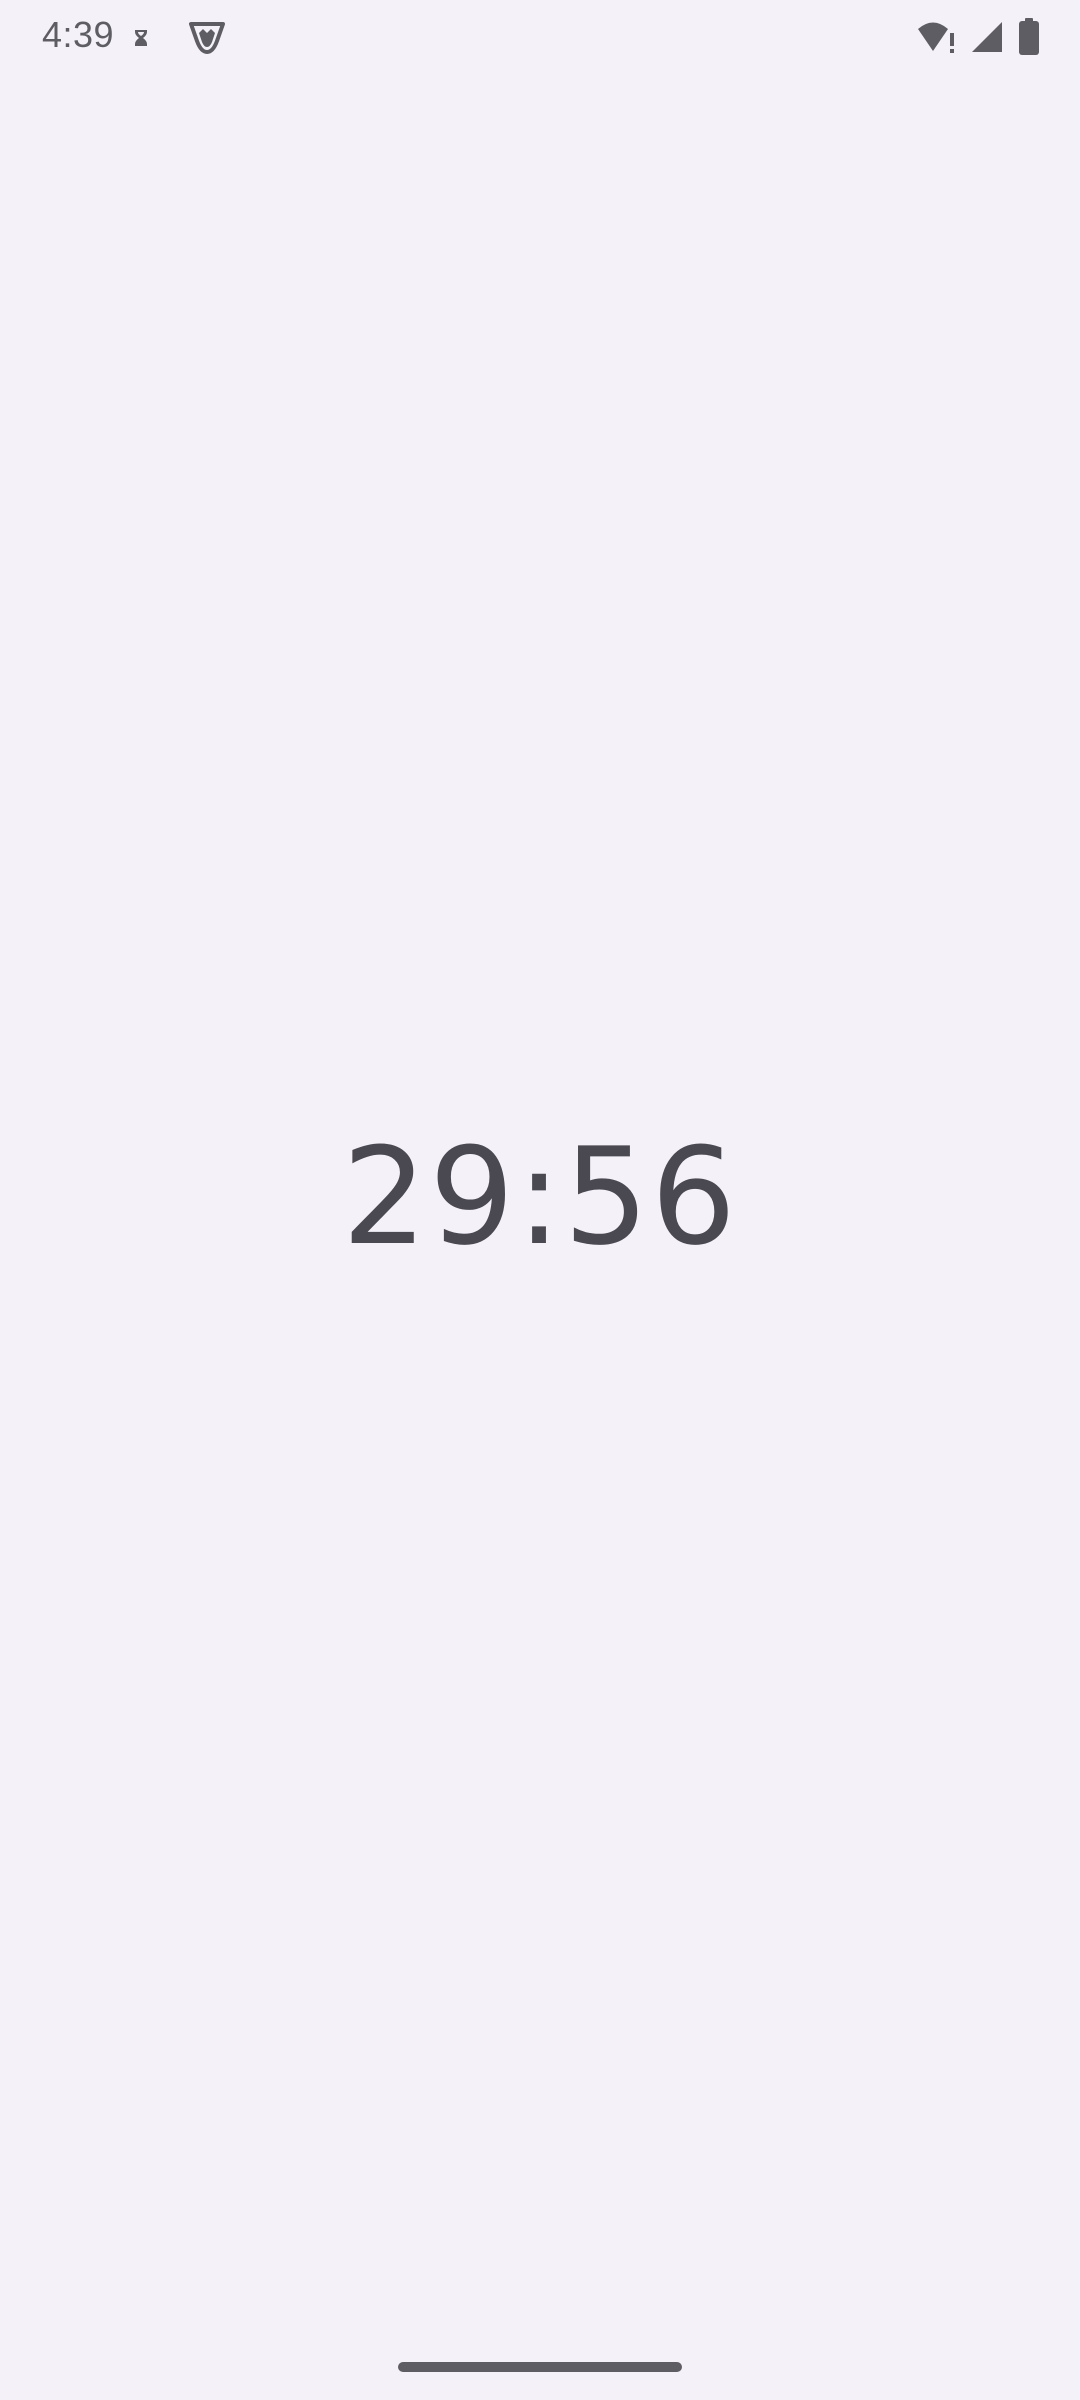  What do you see at coordinates (540, 38) in the screenshot?
I see `status-bar: 4:39` at bounding box center [540, 38].